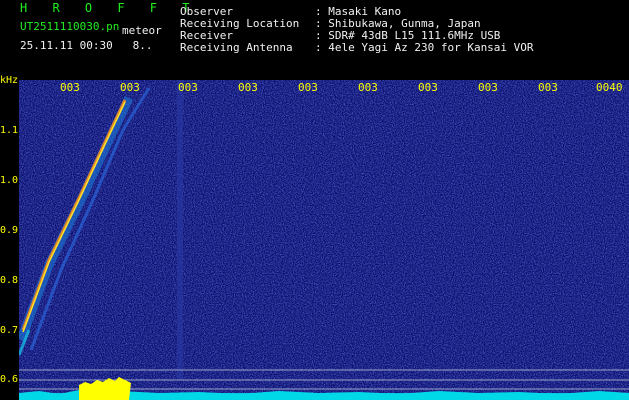  I want to click on y-tick-0-7: 0.7, so click(9, 330).